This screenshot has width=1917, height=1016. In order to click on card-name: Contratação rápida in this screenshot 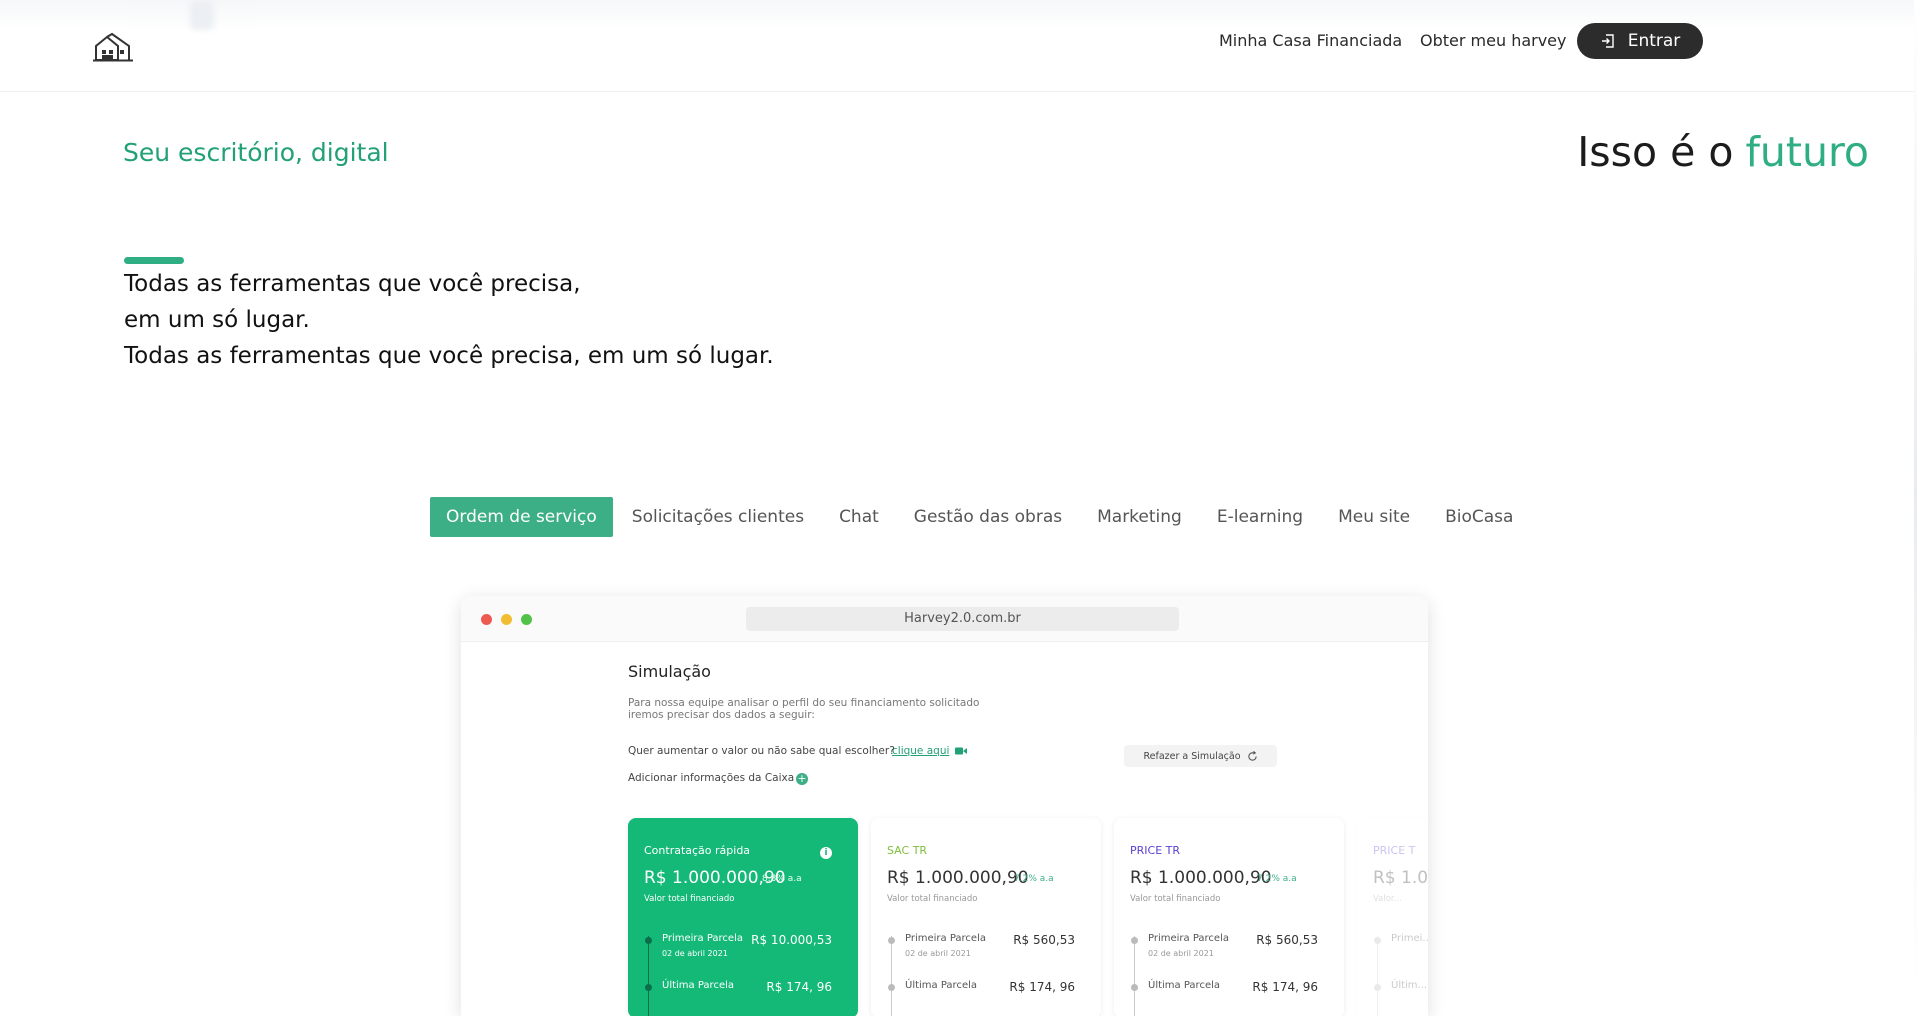, I will do `click(697, 850)`.